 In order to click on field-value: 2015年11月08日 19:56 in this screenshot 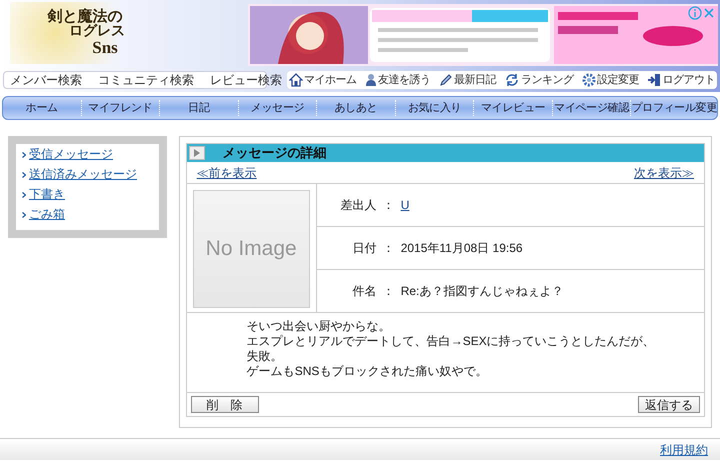, I will do `click(461, 248)`.